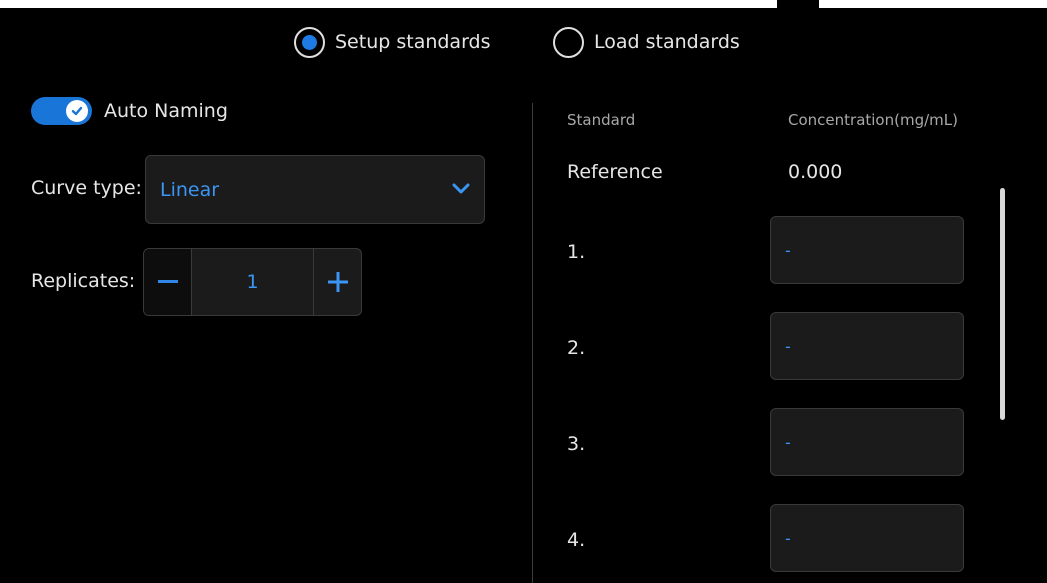 Image resolution: width=1047 pixels, height=583 pixels. What do you see at coordinates (83, 281) in the screenshot?
I see `replicates-label: Replicates:` at bounding box center [83, 281].